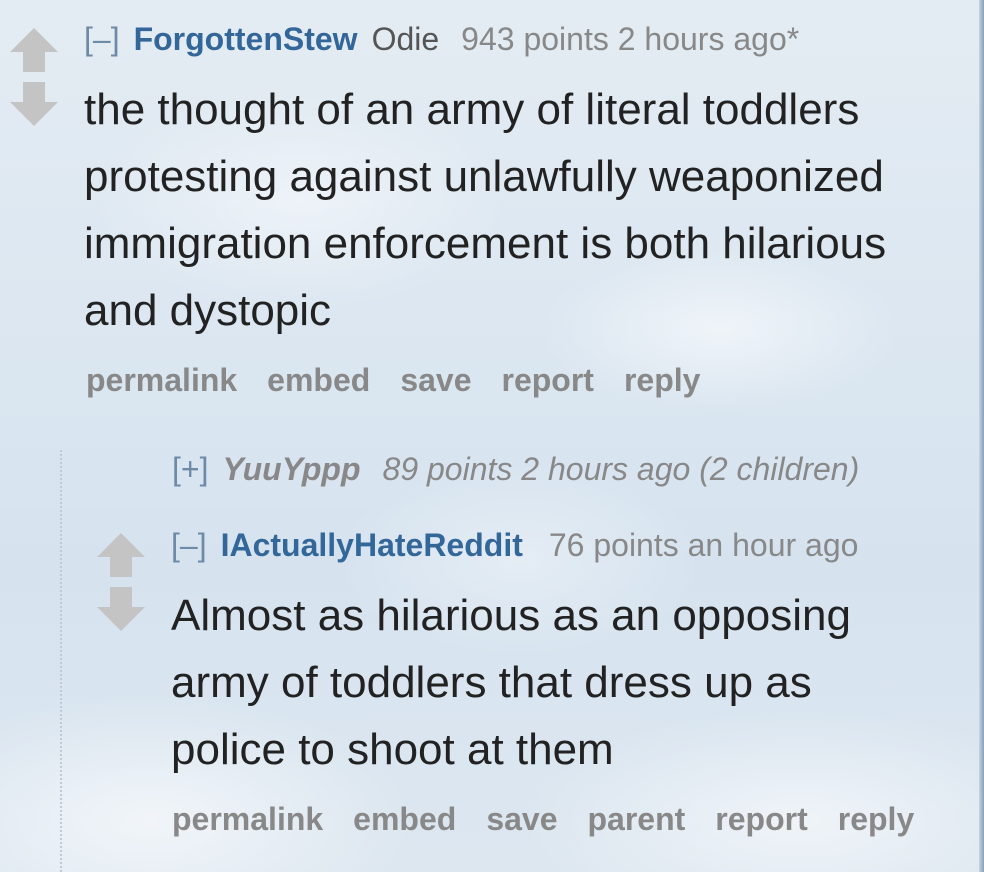  Describe the element at coordinates (61, 661) in the screenshot. I see `child-thread-line` at that location.